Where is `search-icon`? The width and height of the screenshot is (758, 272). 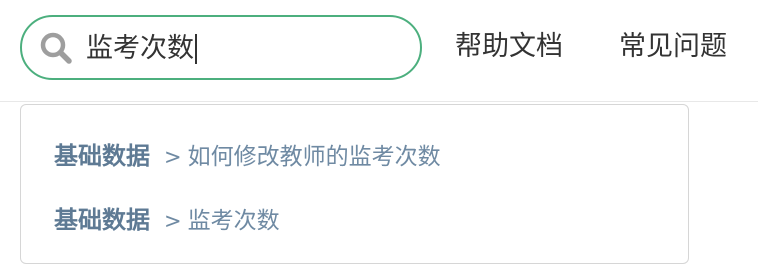
search-icon is located at coordinates (56, 48).